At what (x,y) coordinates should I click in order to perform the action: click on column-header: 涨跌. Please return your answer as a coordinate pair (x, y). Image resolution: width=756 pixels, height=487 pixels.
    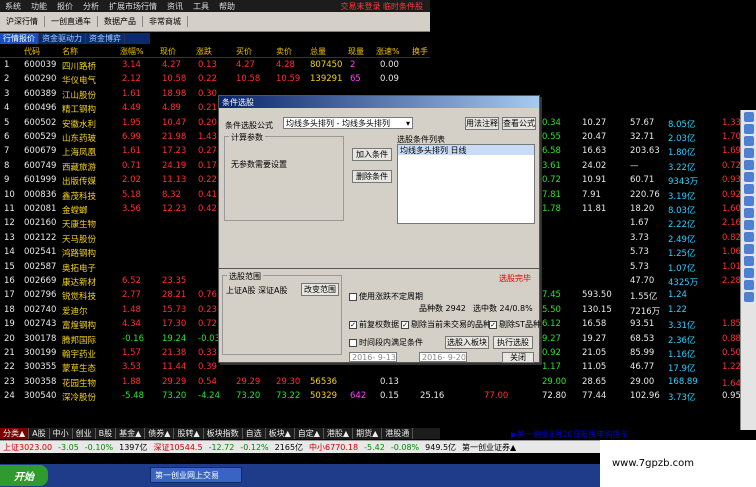
    Looking at the image, I should click on (204, 51).